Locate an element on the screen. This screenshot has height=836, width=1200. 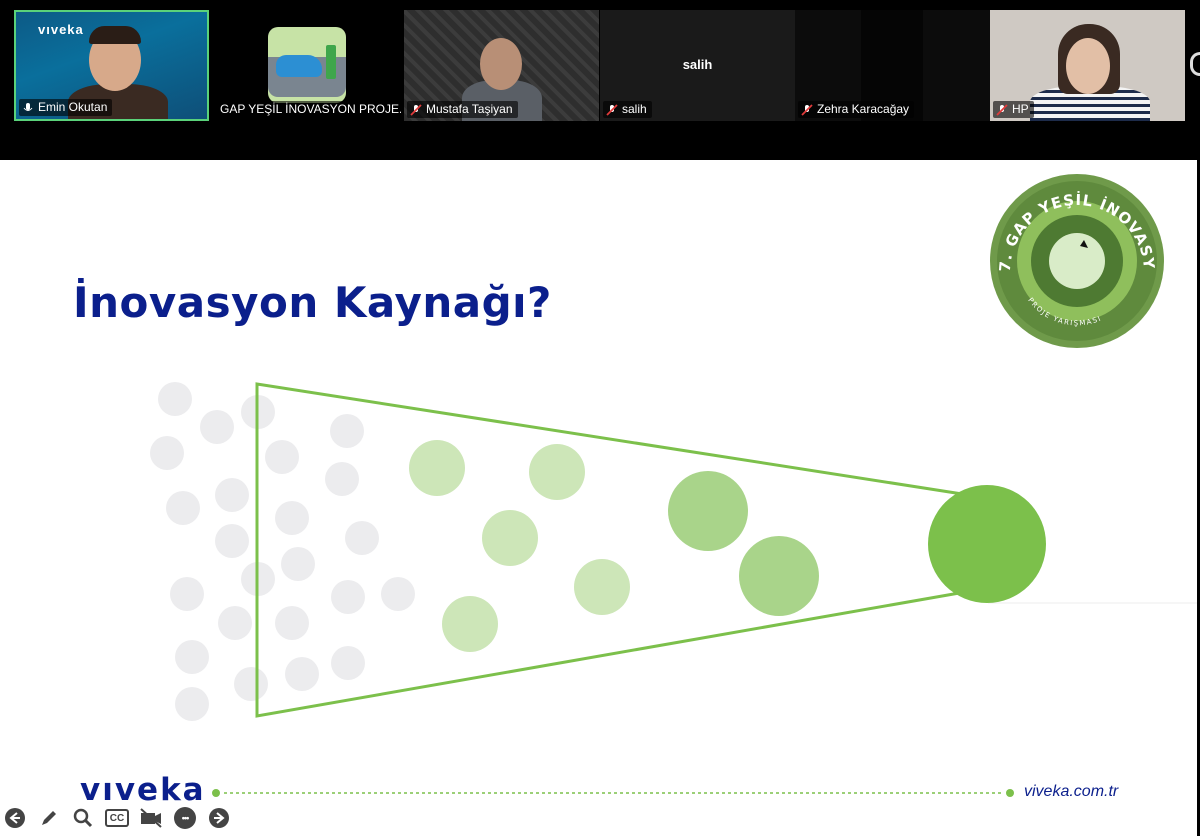
forward-arrow-icon is located at coordinates (219, 818).